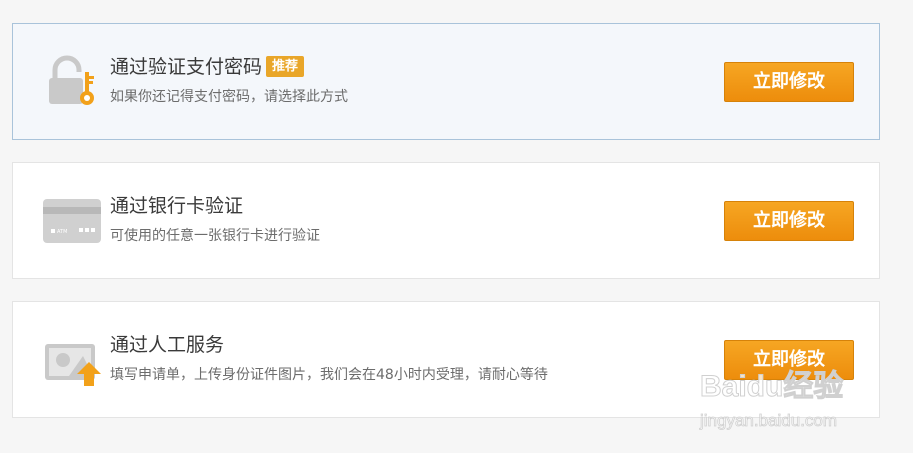 Image resolution: width=913 pixels, height=453 pixels. Describe the element at coordinates (789, 82) in the screenshot. I see `modify-via-password-button: 立即修改` at that location.